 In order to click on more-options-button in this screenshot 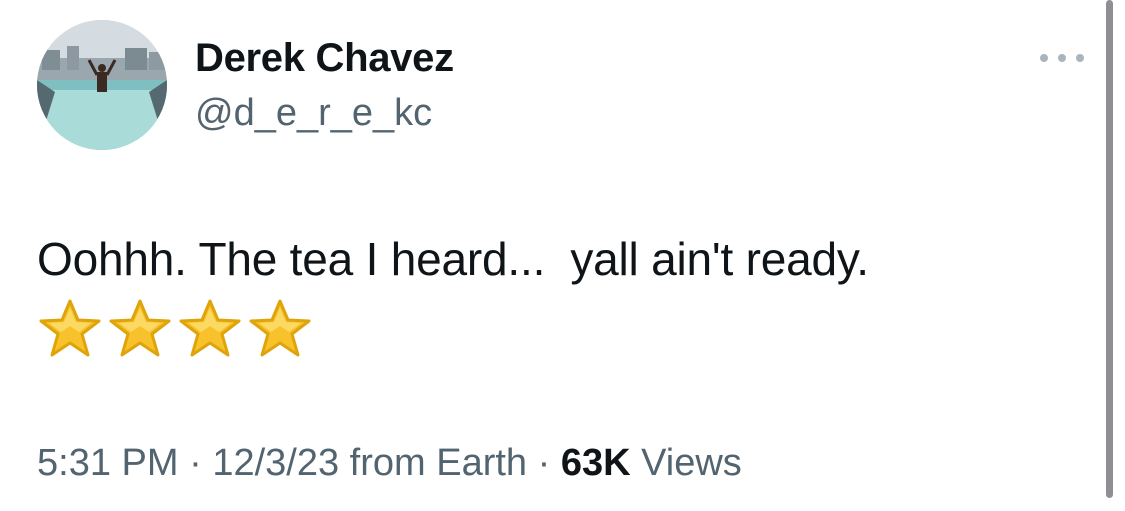, I will do `click(1062, 58)`.